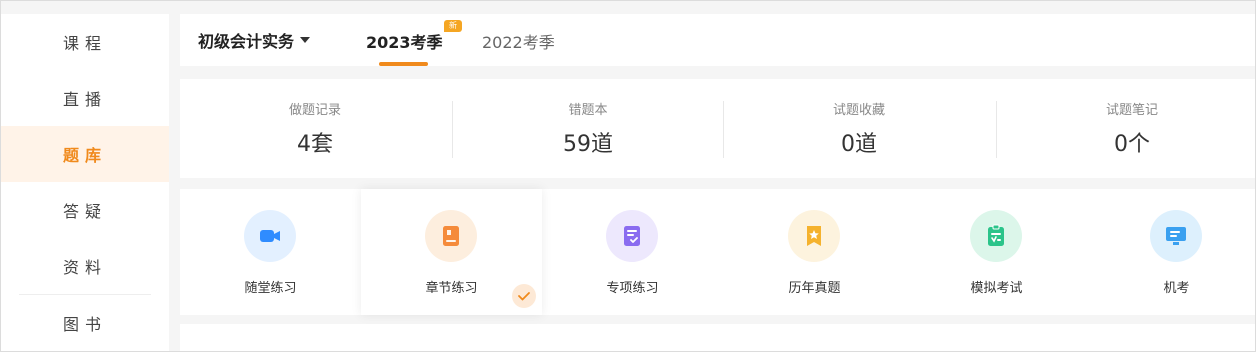 The image size is (1256, 352). I want to click on practice-label: 历年真题, so click(814, 288).